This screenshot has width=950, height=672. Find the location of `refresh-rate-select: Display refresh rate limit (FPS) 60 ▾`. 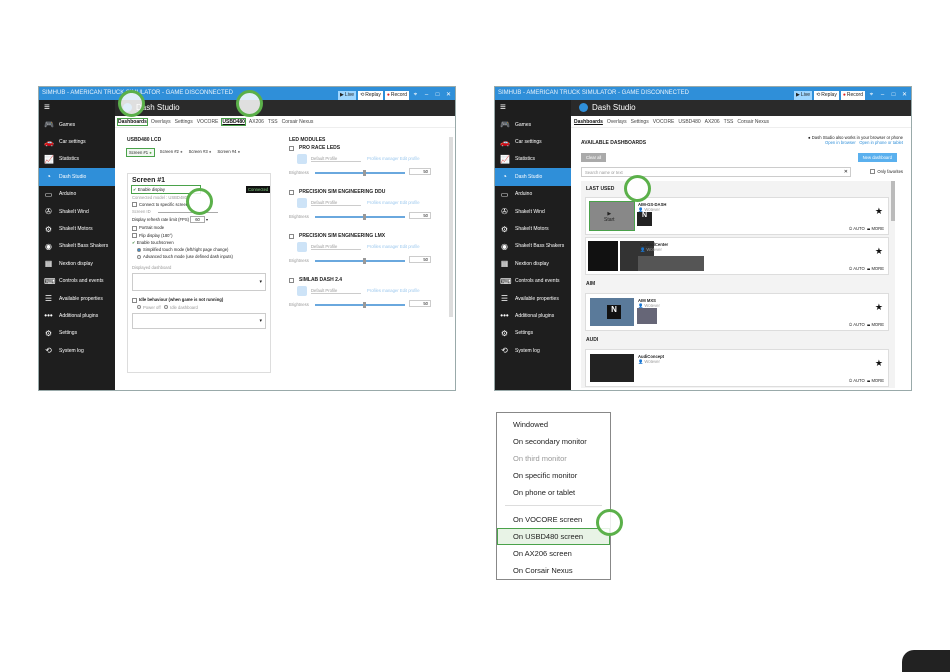

refresh-rate-select: Display refresh rate limit (FPS) 60 ▾ is located at coordinates (199, 220).